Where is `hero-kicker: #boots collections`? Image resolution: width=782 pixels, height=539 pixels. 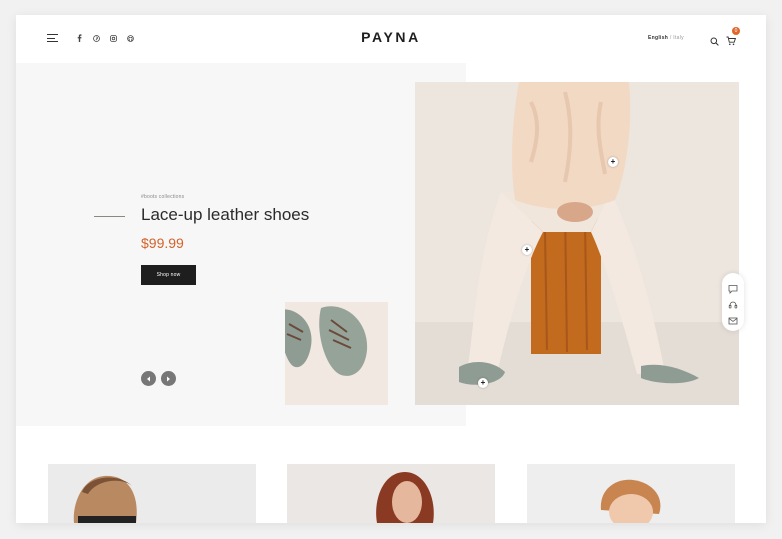 hero-kicker: #boots collections is located at coordinates (163, 197).